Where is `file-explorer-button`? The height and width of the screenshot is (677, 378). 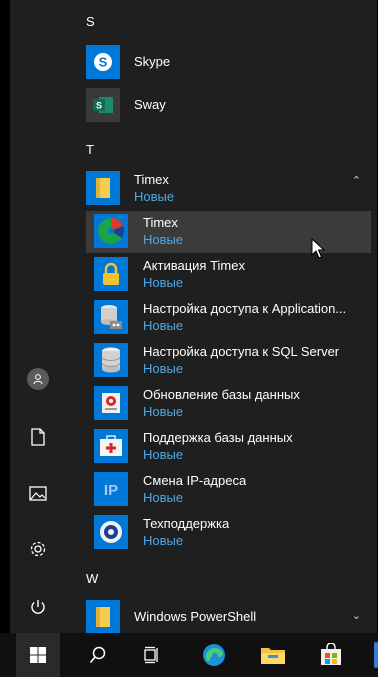 file-explorer-button is located at coordinates (273, 655).